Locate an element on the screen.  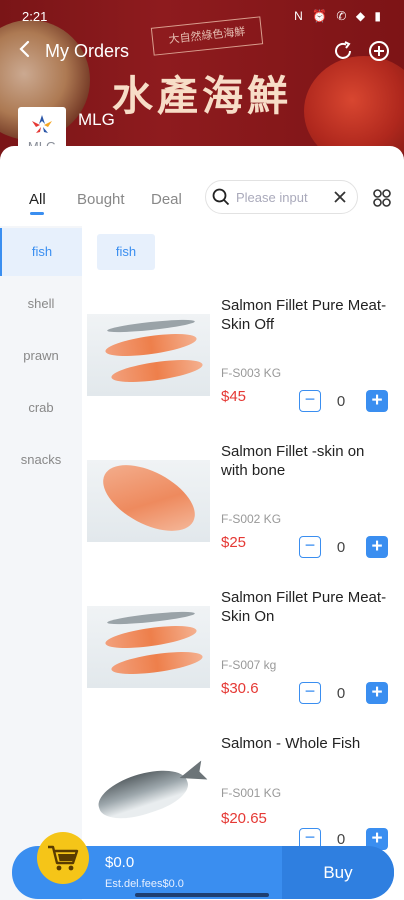
product-price: $30.6 is located at coordinates (240, 688).